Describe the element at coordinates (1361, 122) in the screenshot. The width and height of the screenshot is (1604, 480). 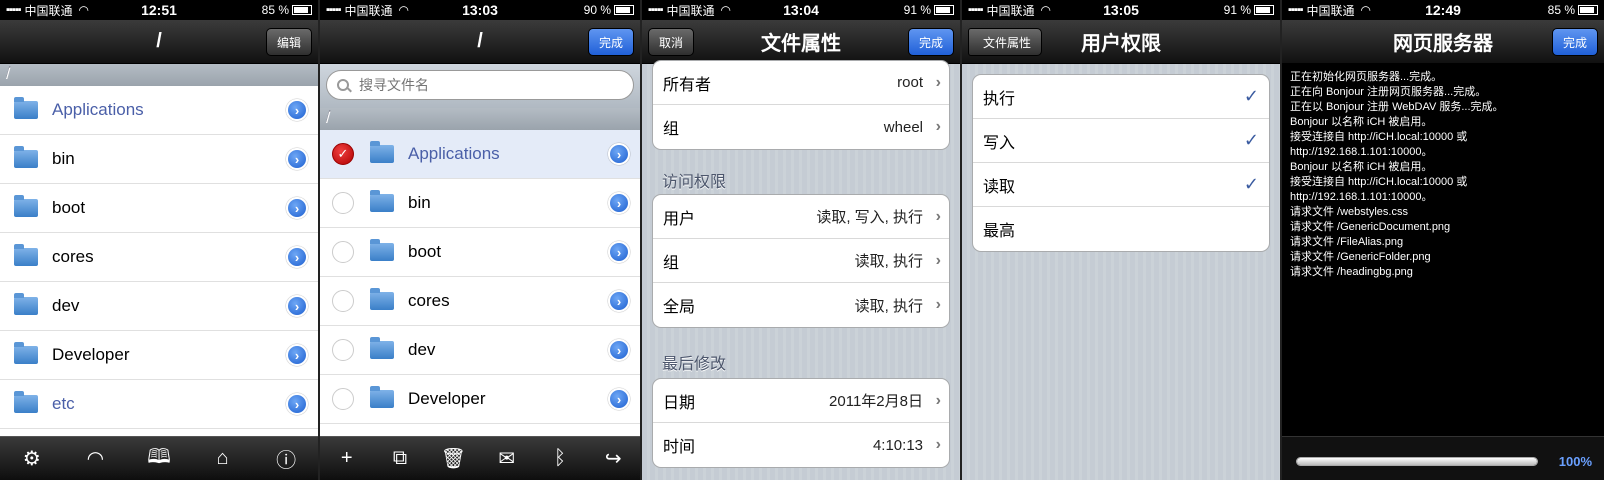
I see `log-line: Bonjour 以名称 iCH 被启用。` at that location.